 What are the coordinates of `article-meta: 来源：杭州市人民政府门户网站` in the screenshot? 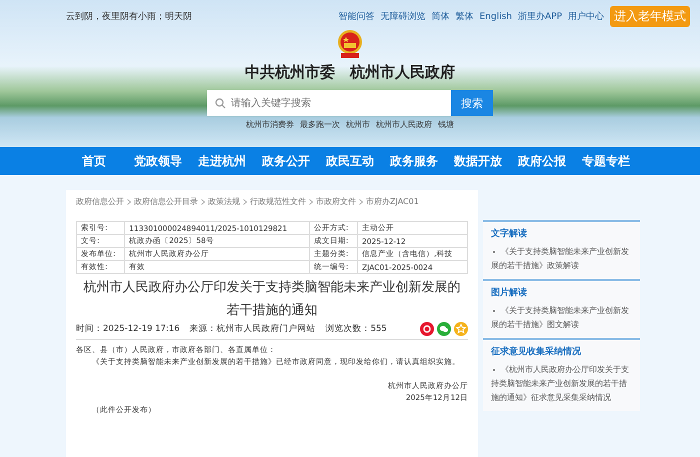 It's located at (253, 329).